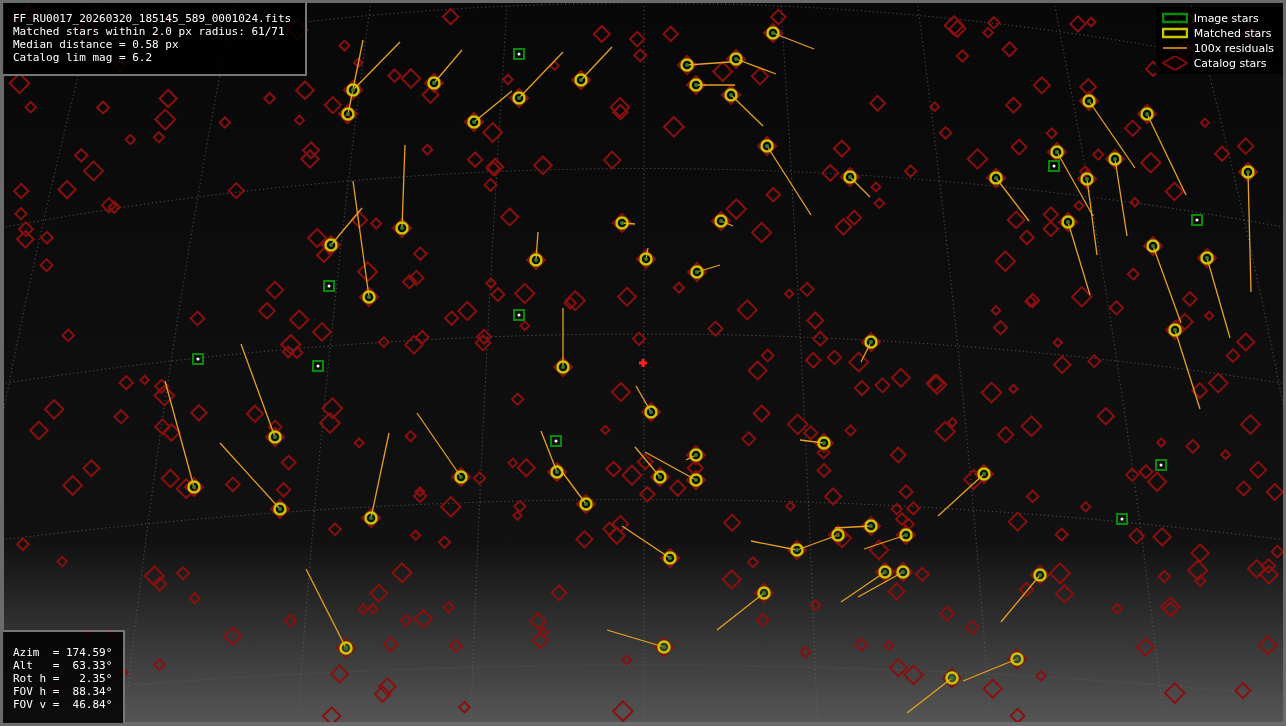 The image size is (1286, 726). Describe the element at coordinates (63, 678) in the screenshot. I see `pointing-text: Rot h = 2.35°` at that location.